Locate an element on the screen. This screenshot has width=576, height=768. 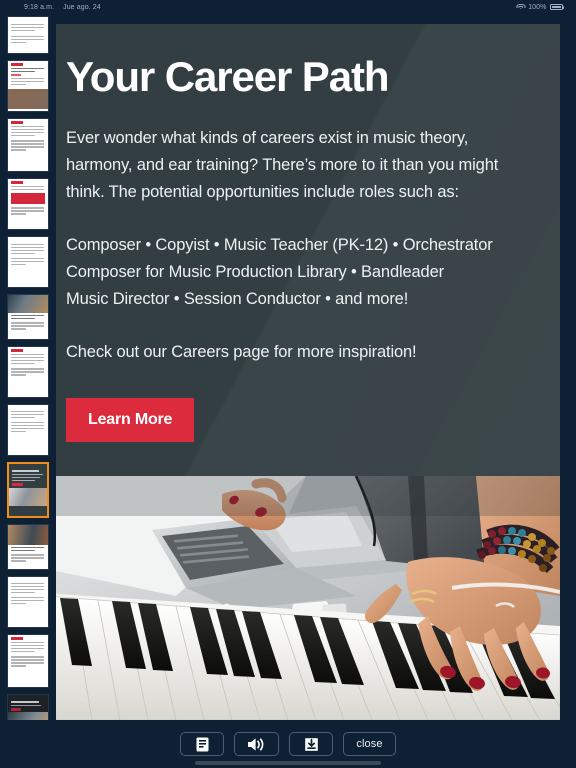
audio-button is located at coordinates (257, 744).